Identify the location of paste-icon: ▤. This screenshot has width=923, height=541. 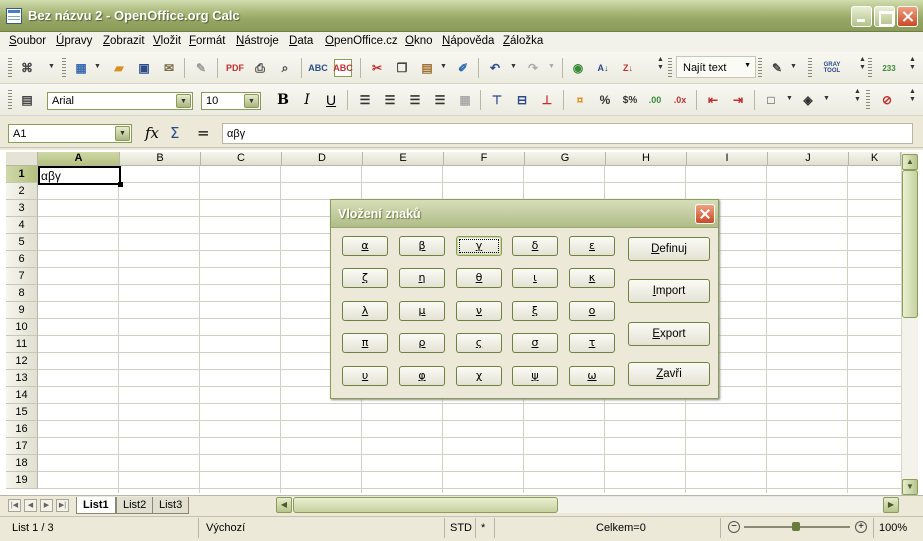
(427, 68).